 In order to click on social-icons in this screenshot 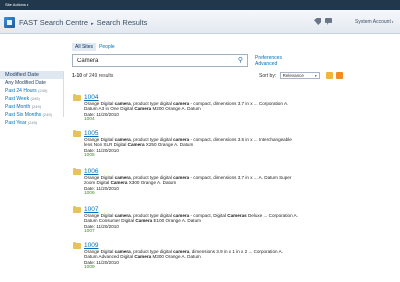, I will do `click(325, 21)`.